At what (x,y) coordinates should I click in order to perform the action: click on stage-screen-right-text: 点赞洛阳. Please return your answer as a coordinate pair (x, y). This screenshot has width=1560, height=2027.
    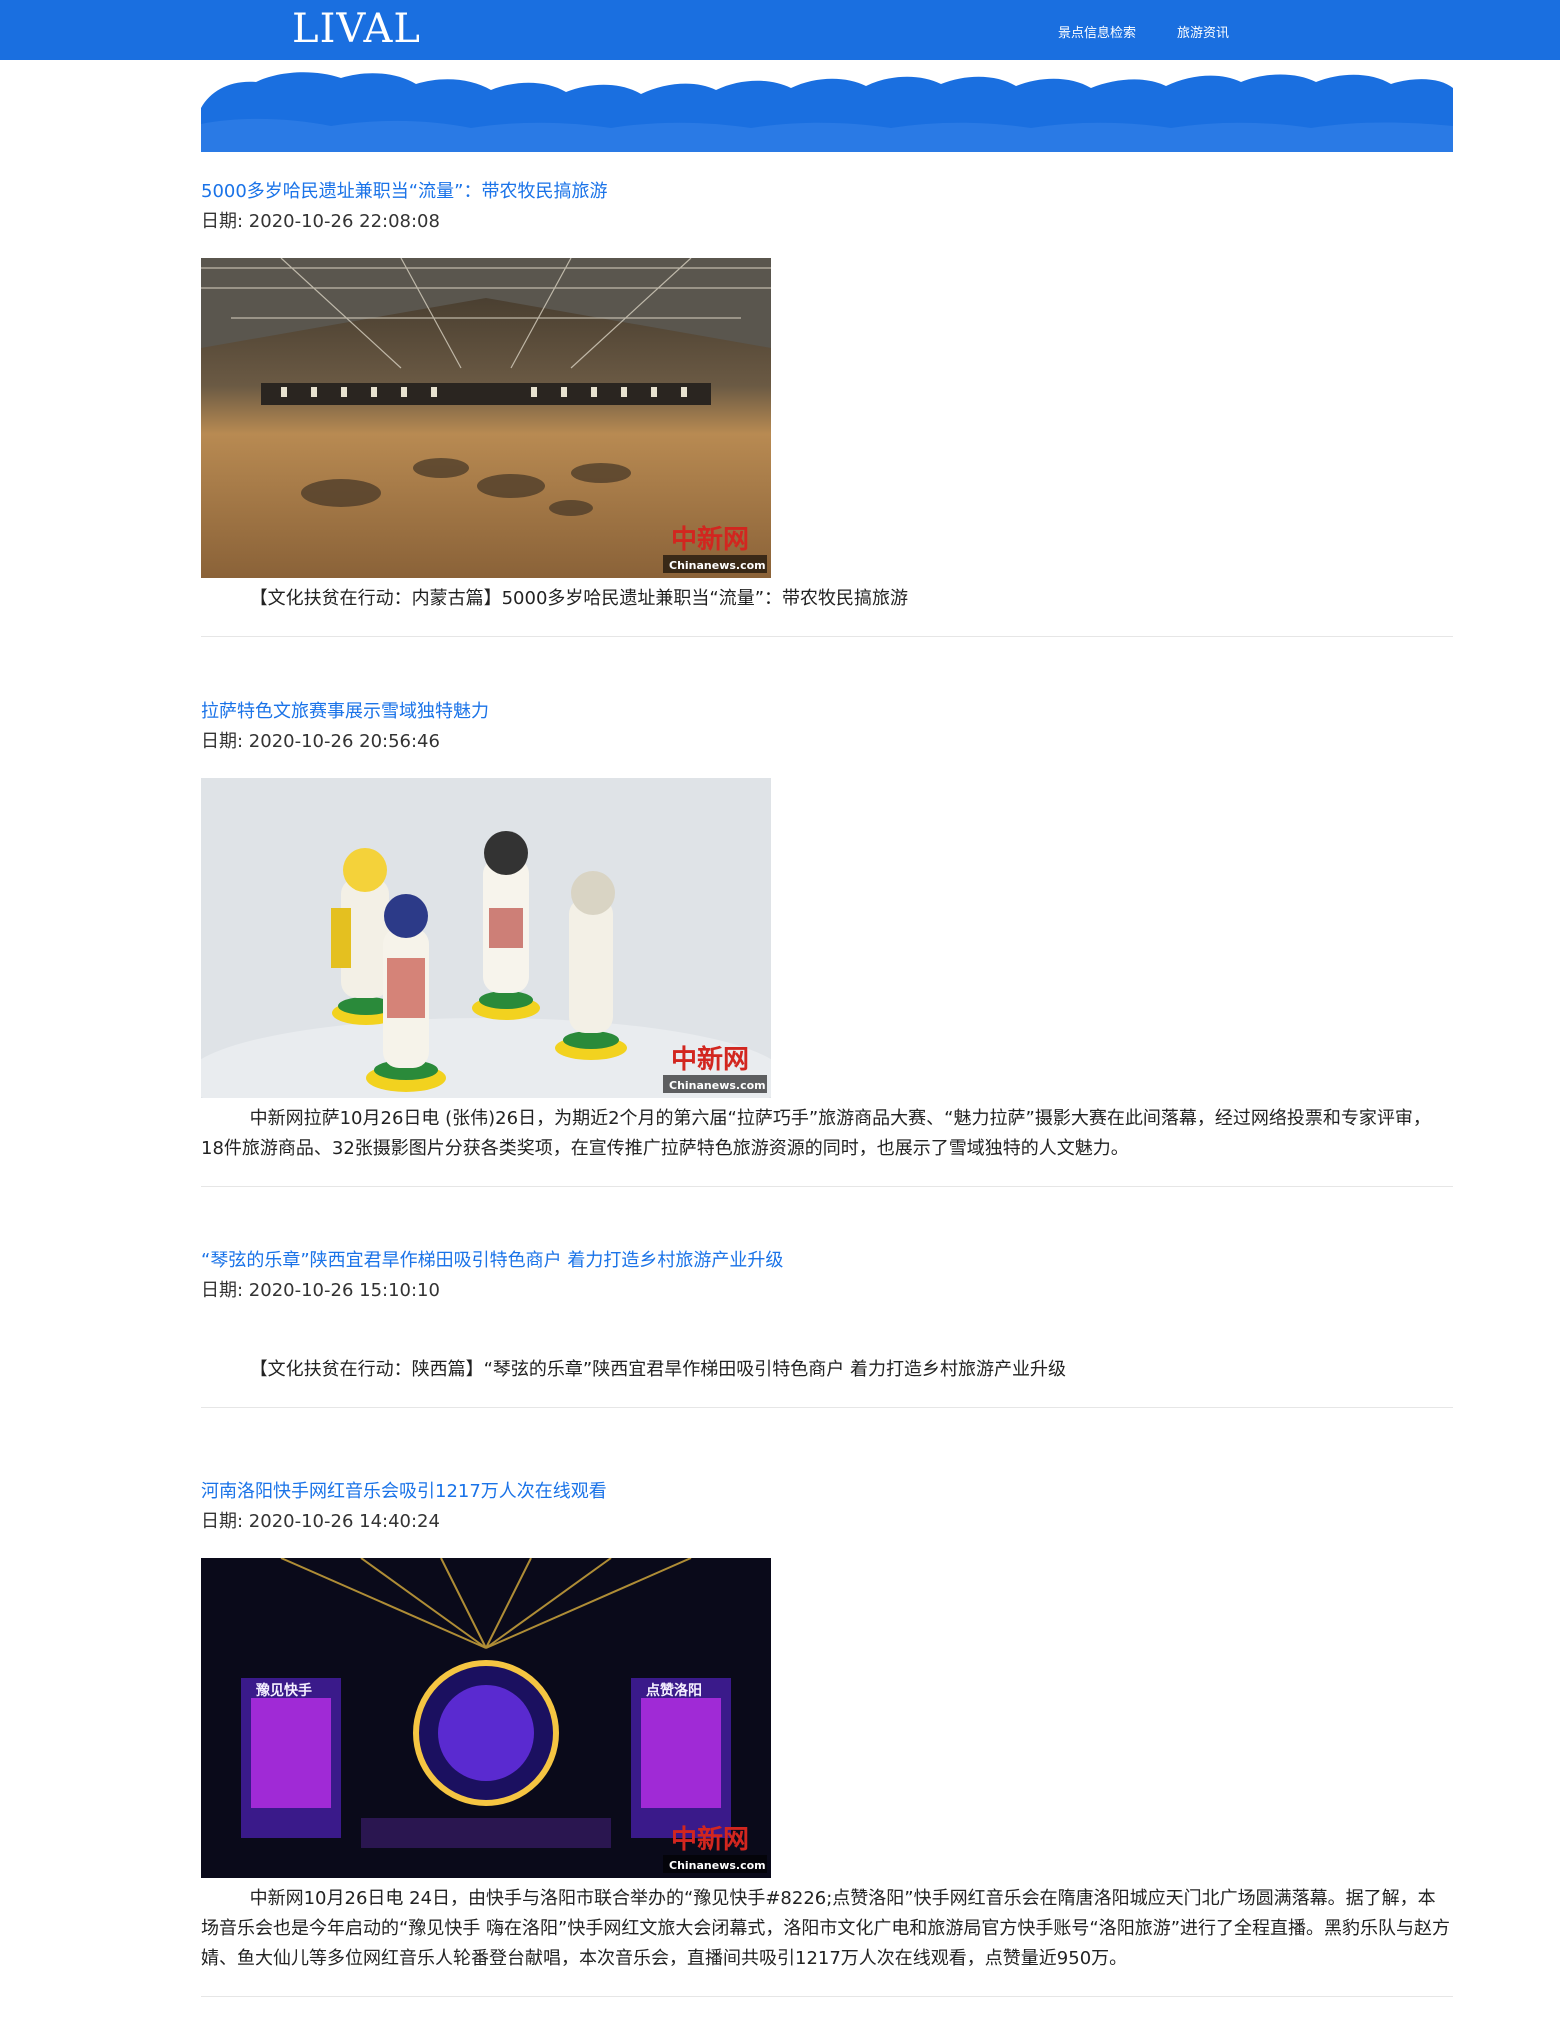
    Looking at the image, I should click on (674, 1690).